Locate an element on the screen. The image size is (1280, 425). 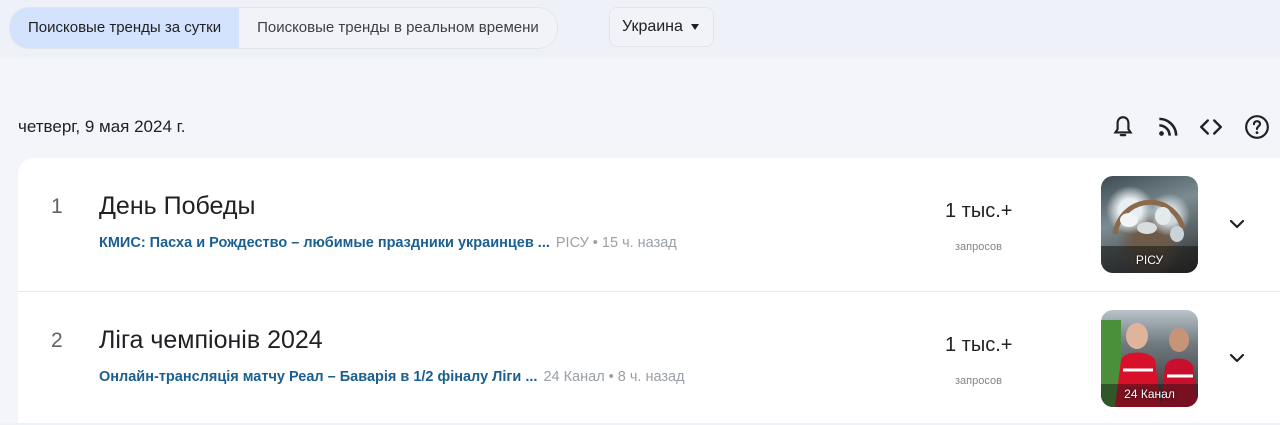
trend-thumbnail: РІСУ is located at coordinates (1149, 224).